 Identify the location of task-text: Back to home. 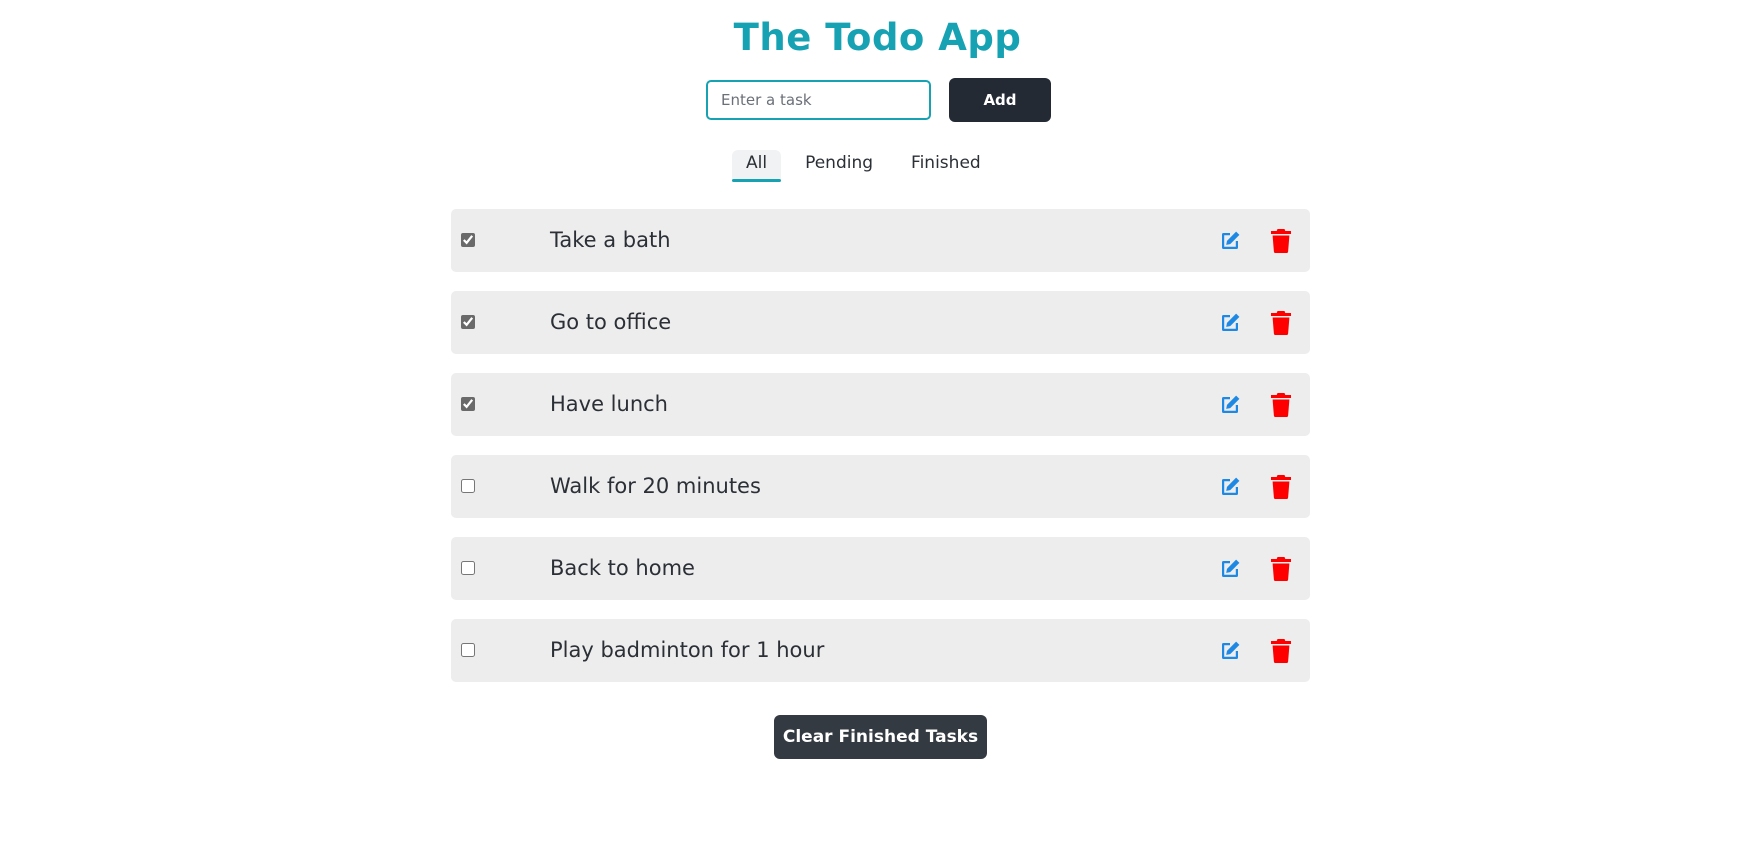
(622, 568).